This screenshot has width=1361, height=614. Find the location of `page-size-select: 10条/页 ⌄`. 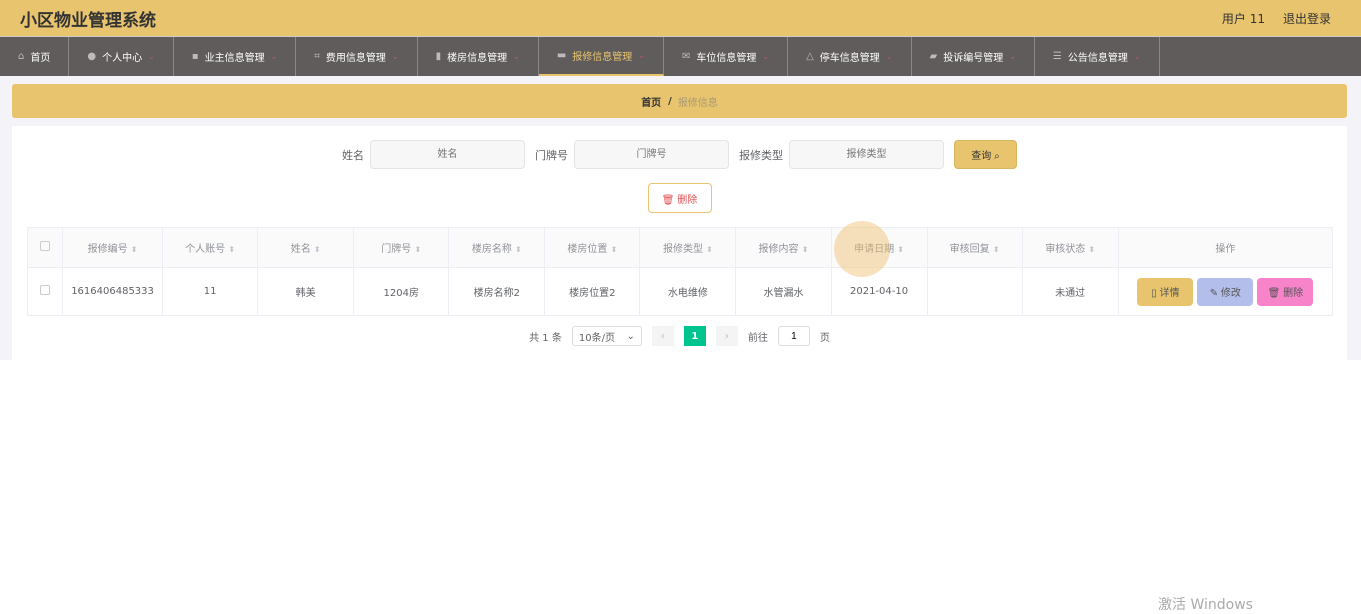

page-size-select: 10条/页 ⌄ is located at coordinates (606, 336).